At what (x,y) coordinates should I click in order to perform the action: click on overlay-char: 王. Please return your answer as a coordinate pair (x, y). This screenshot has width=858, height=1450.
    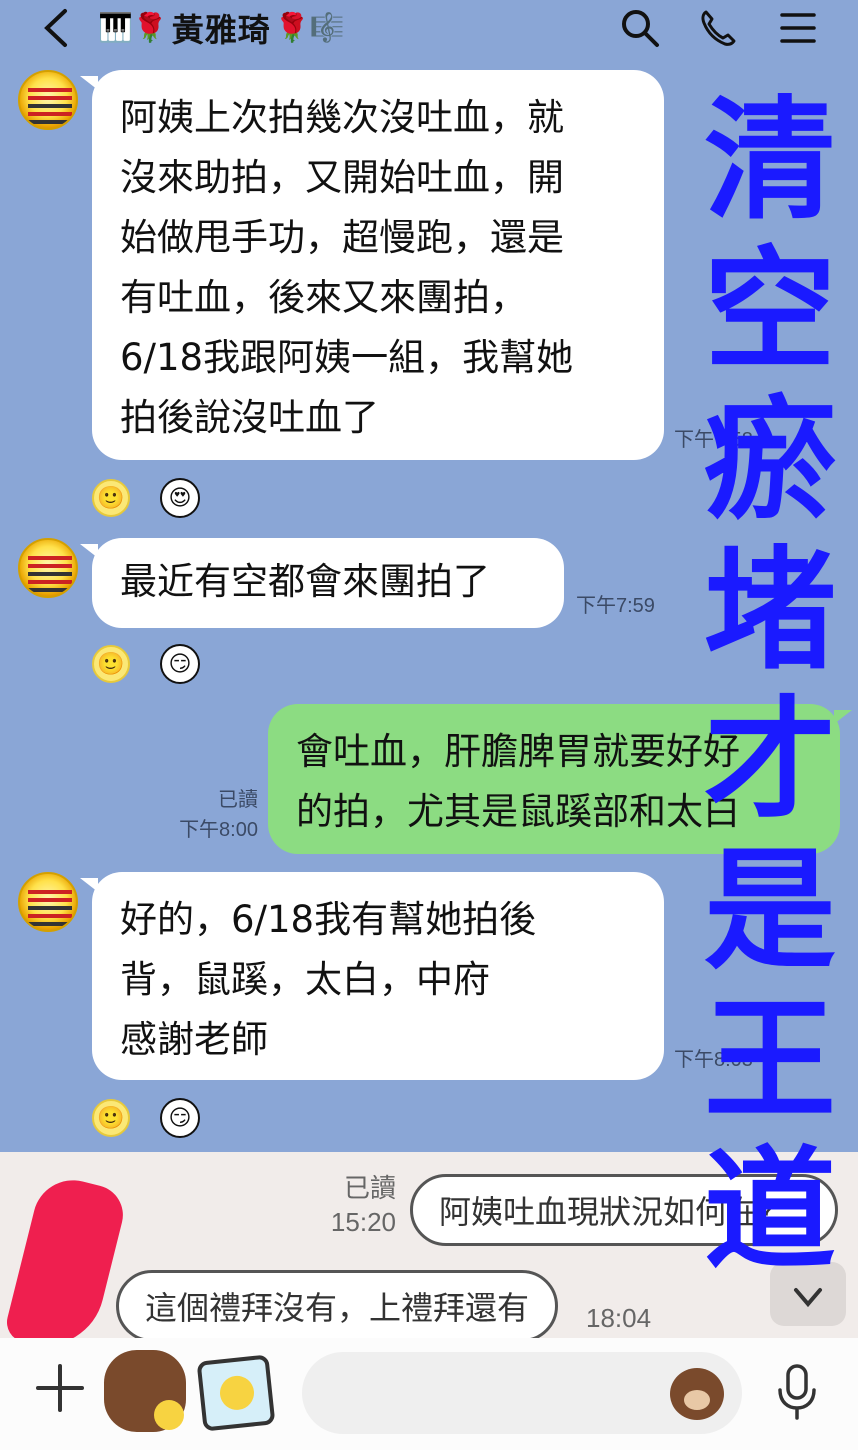
    Looking at the image, I should click on (770, 1061).